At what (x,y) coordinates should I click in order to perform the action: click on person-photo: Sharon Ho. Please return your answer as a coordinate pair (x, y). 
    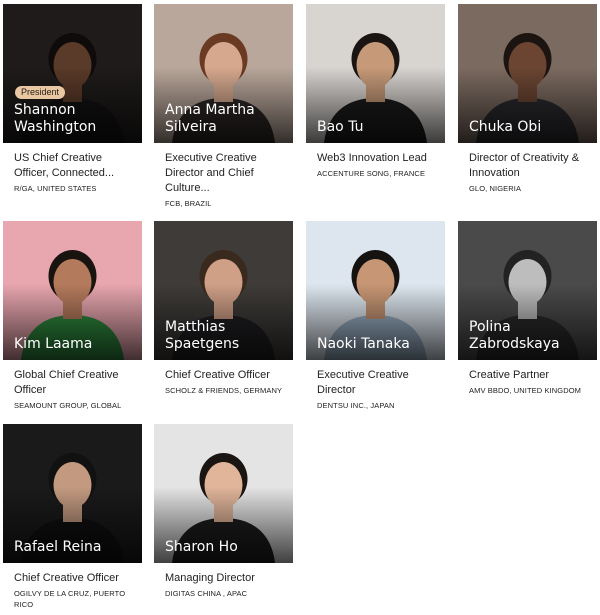
    Looking at the image, I should click on (223, 493).